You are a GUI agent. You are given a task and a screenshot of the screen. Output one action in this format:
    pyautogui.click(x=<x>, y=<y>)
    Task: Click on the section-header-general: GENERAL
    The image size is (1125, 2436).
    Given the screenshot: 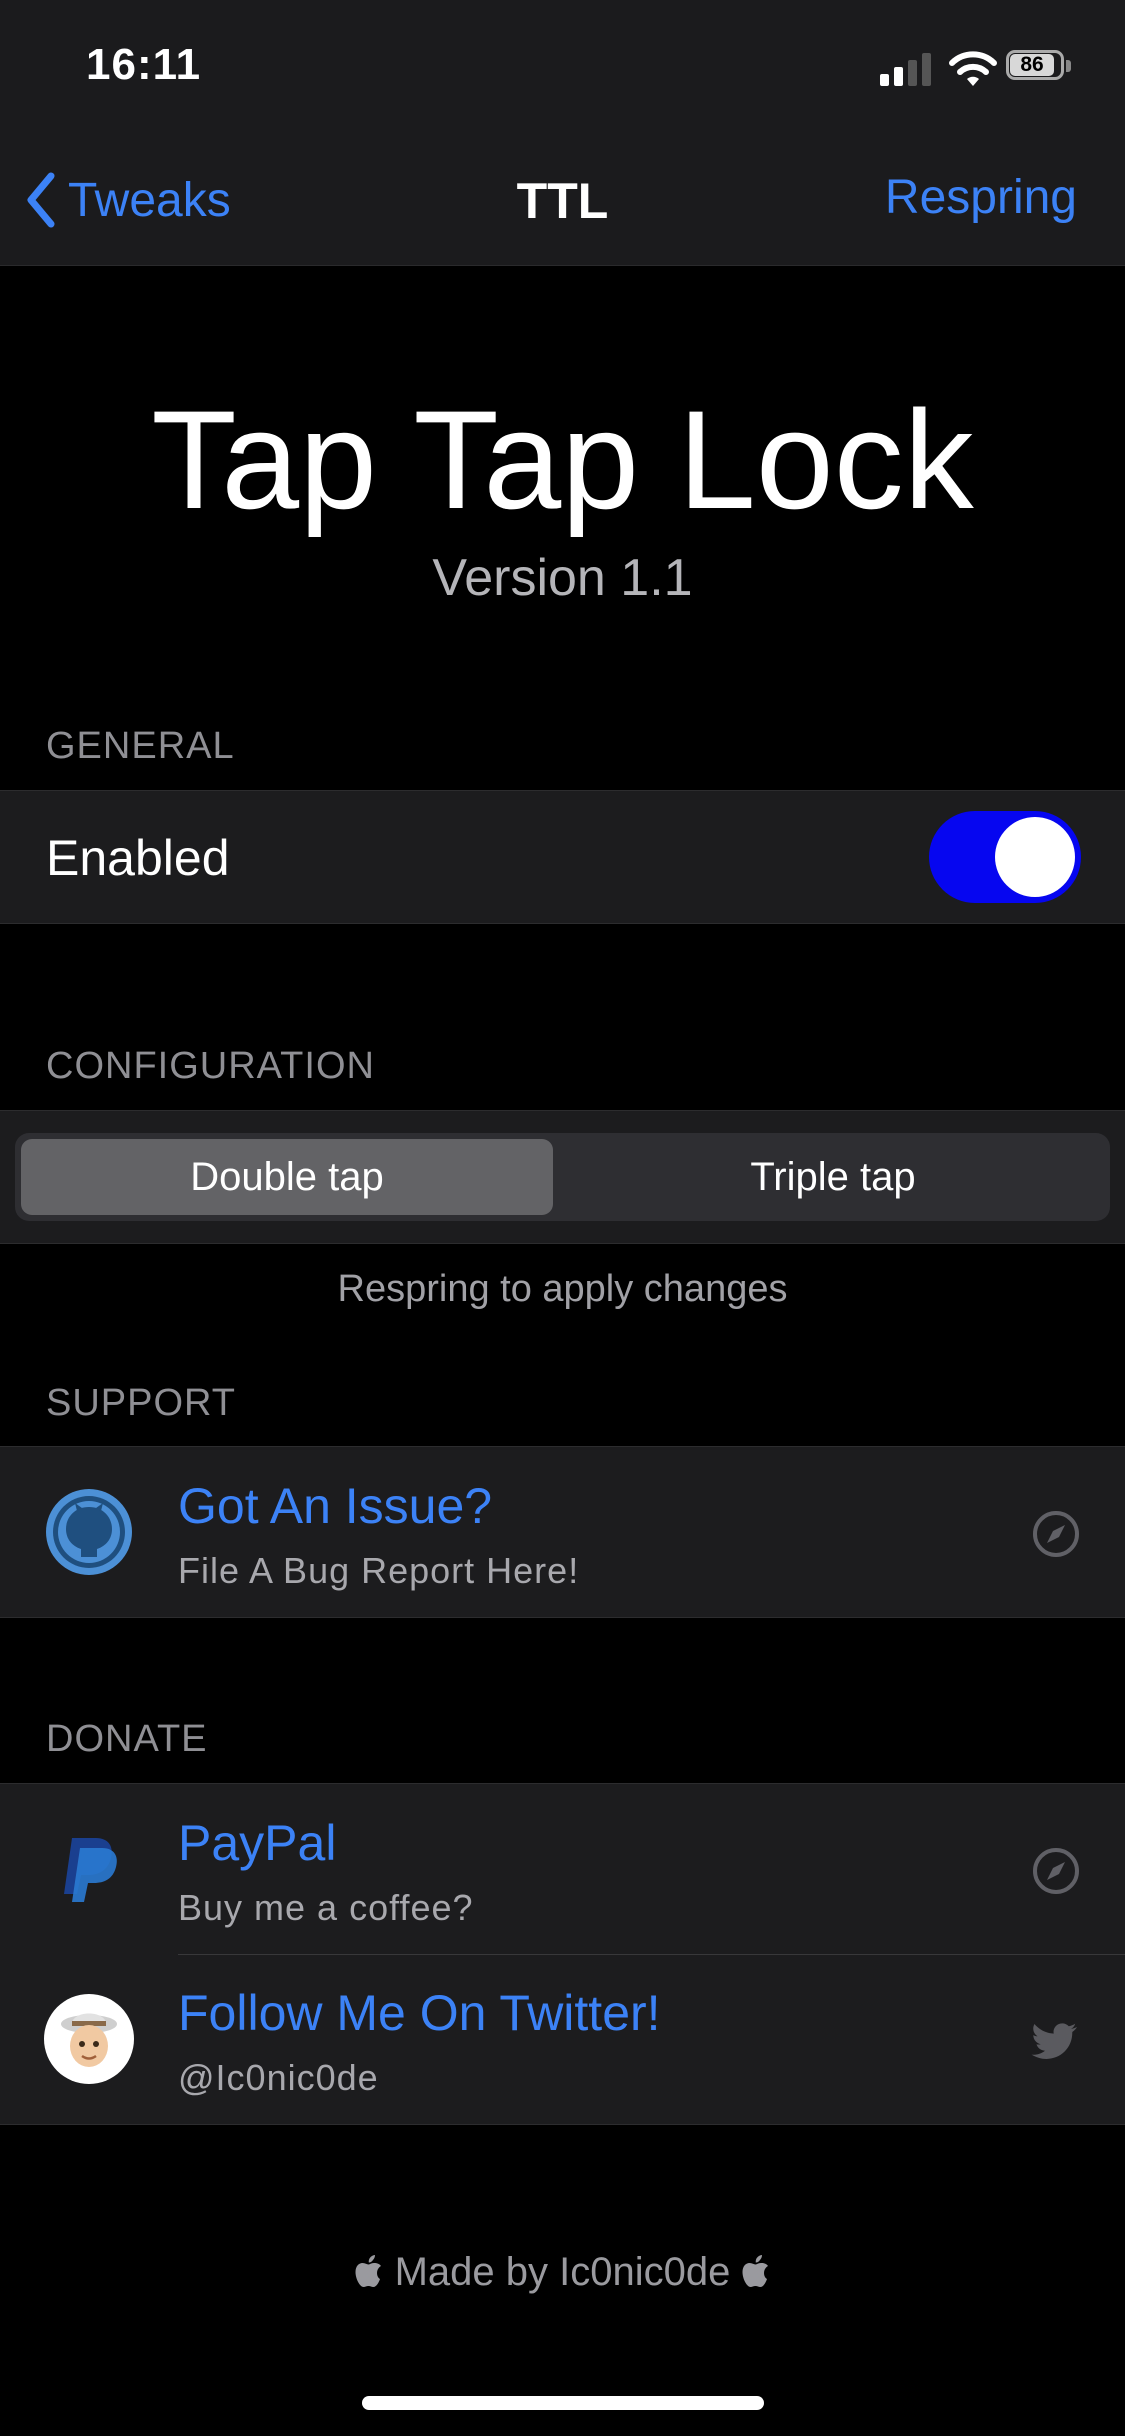 What is the action you would take?
    pyautogui.click(x=140, y=746)
    